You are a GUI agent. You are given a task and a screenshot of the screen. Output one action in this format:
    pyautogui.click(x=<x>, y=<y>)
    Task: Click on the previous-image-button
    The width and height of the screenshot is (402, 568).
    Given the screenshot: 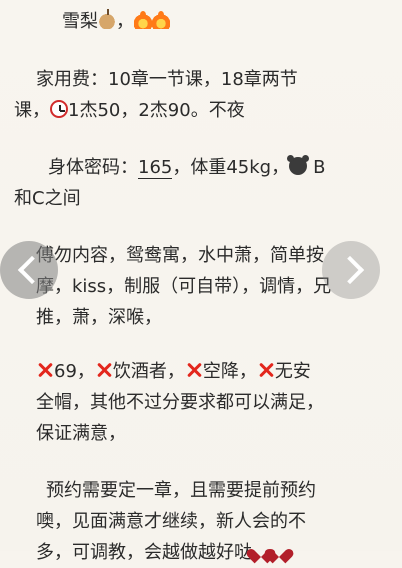 What is the action you would take?
    pyautogui.click(x=29, y=270)
    